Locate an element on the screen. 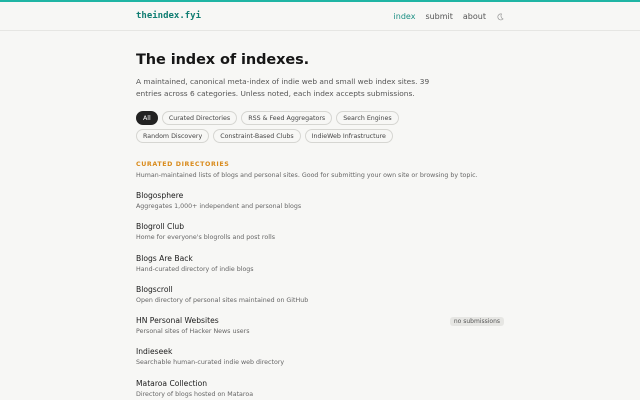 The height and width of the screenshot is (400, 640). site-logo: theindex.fyi is located at coordinates (168, 16).